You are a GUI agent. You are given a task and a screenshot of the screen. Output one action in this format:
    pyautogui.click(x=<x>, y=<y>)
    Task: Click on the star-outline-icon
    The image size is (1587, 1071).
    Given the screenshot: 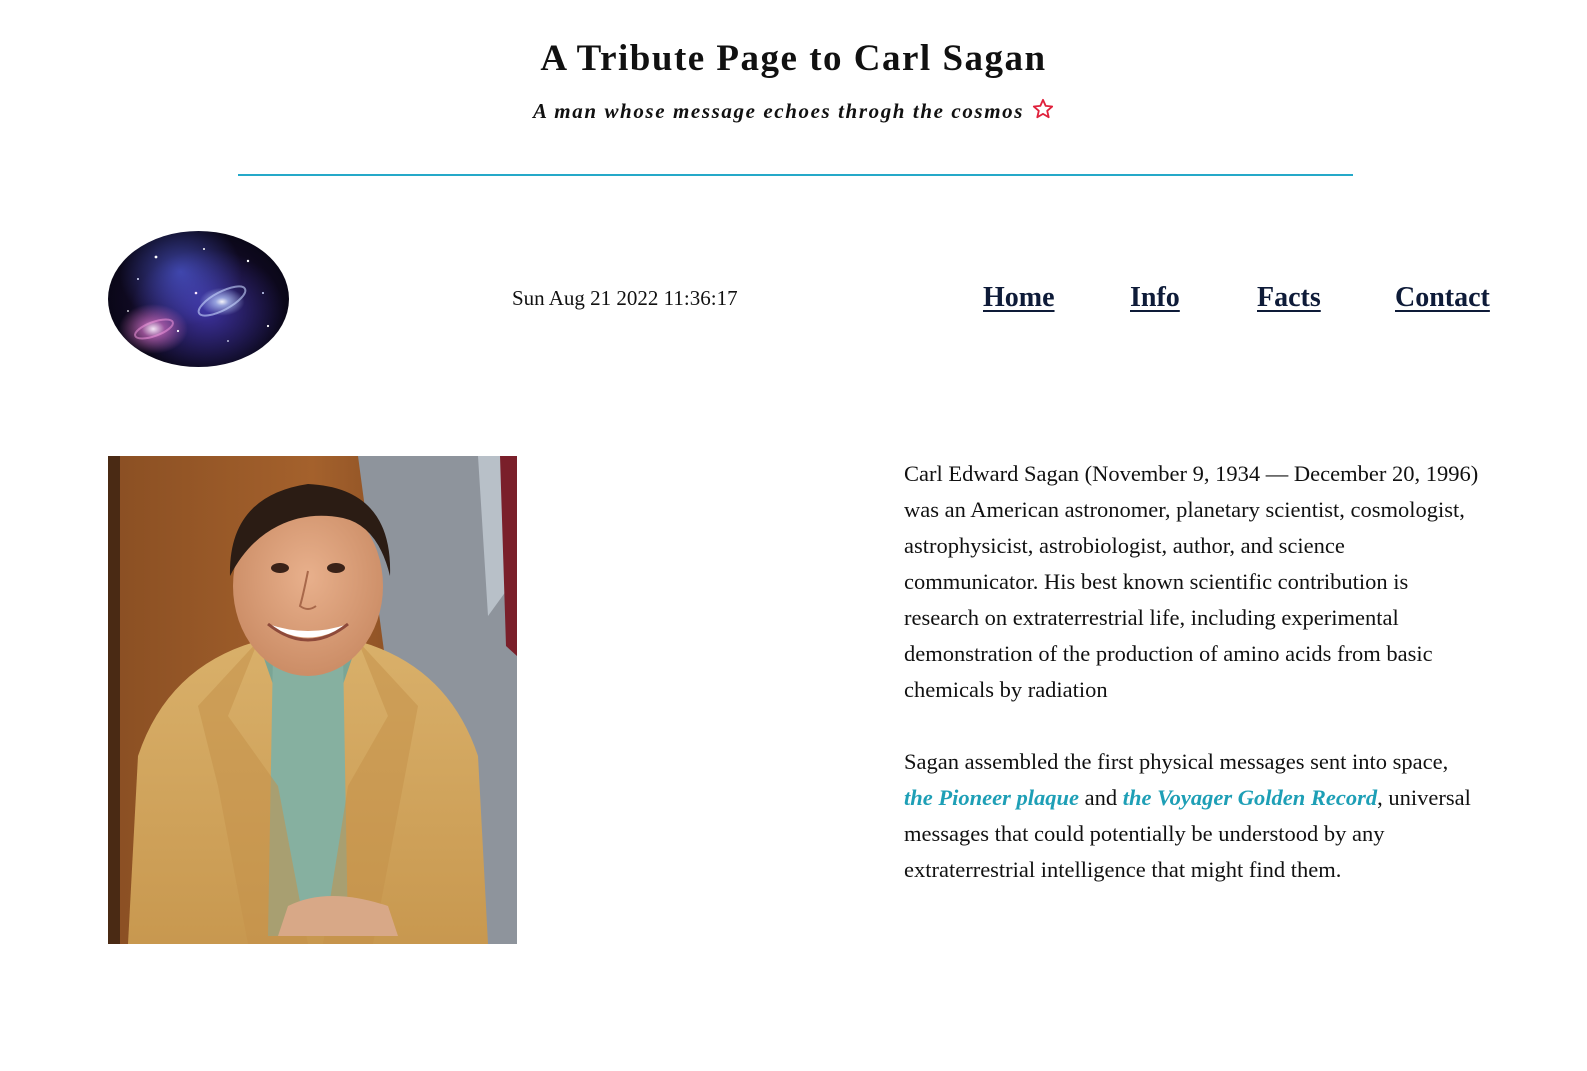 What is the action you would take?
    pyautogui.click(x=1043, y=108)
    